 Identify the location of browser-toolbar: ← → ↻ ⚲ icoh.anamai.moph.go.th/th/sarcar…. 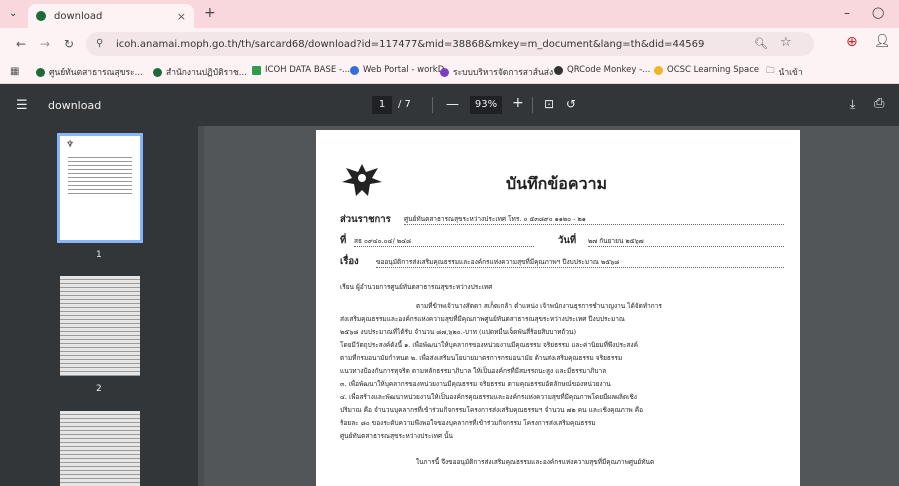
(449, 44).